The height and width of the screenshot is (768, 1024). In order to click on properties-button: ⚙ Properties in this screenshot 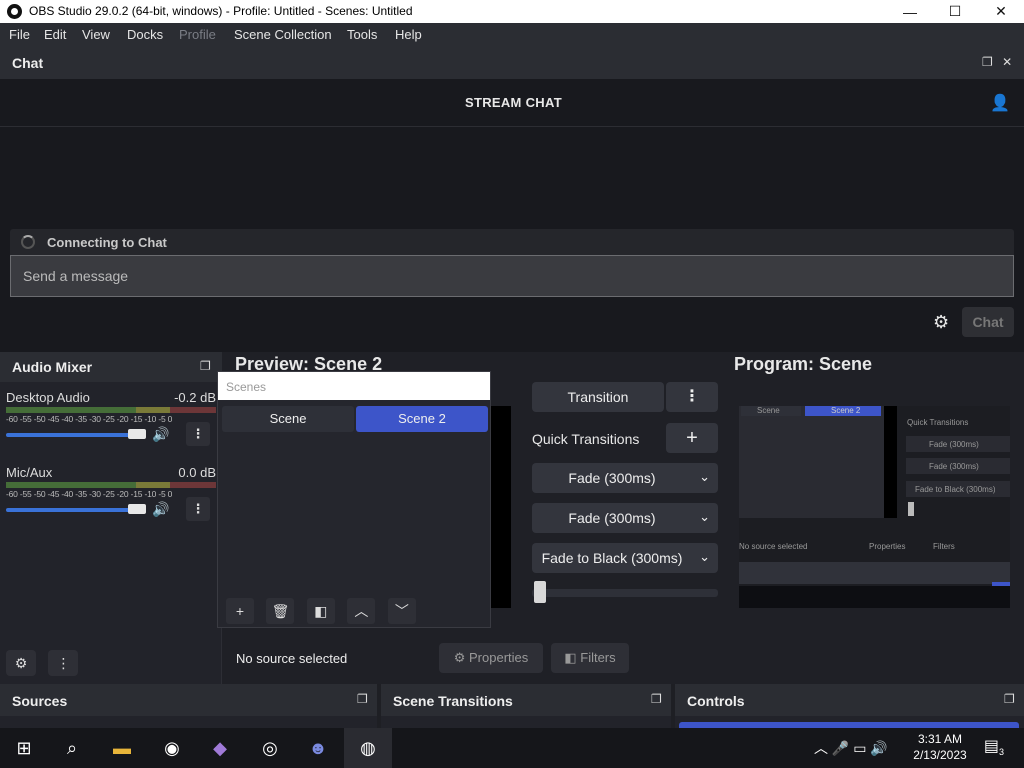, I will do `click(491, 658)`.